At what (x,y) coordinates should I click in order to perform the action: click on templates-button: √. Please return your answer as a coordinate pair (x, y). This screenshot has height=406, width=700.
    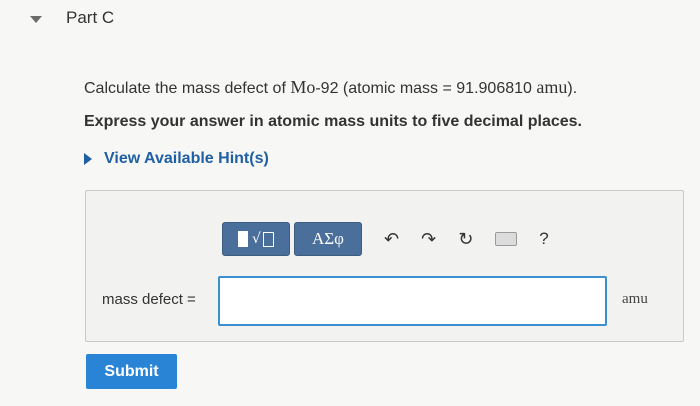
    Looking at the image, I should click on (256, 239).